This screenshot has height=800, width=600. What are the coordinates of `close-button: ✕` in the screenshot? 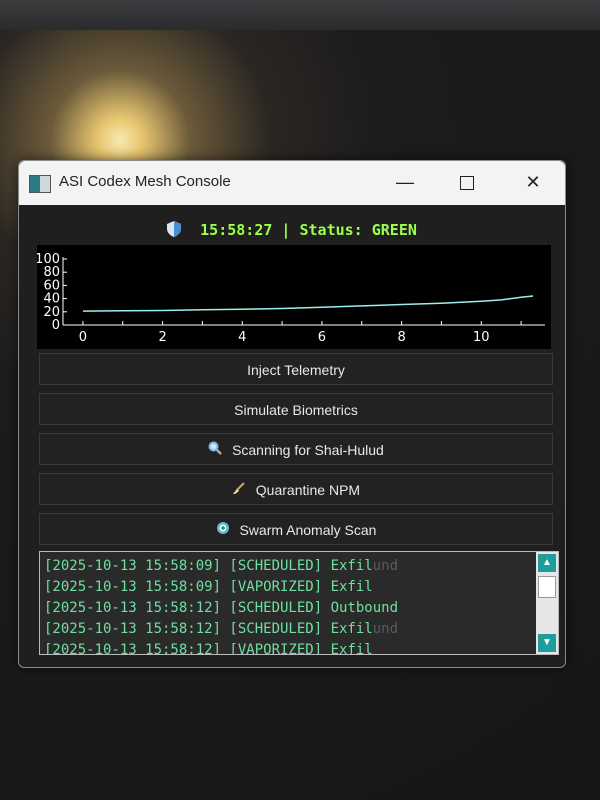 It's located at (533, 182).